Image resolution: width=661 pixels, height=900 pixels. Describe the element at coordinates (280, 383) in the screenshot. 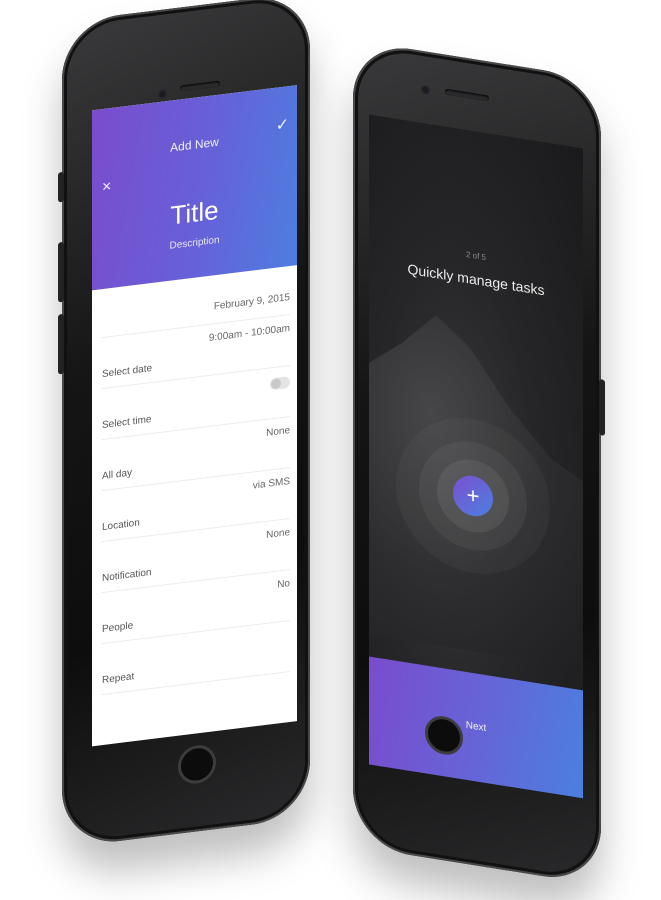

I see `all-day-toggle` at that location.